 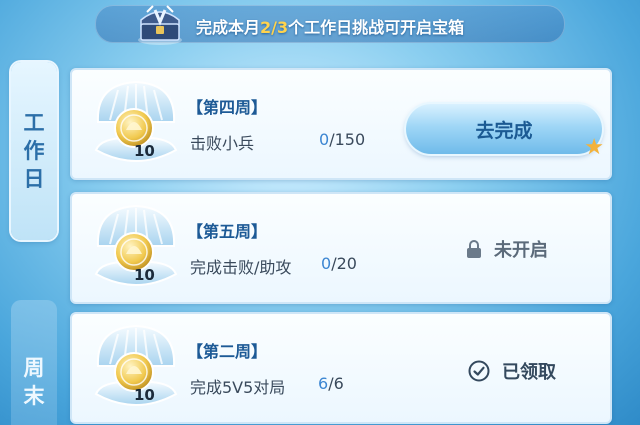 What do you see at coordinates (330, 27) in the screenshot?
I see `banner-text: 完成本月2/3个工作日挑战可开启宝箱` at bounding box center [330, 27].